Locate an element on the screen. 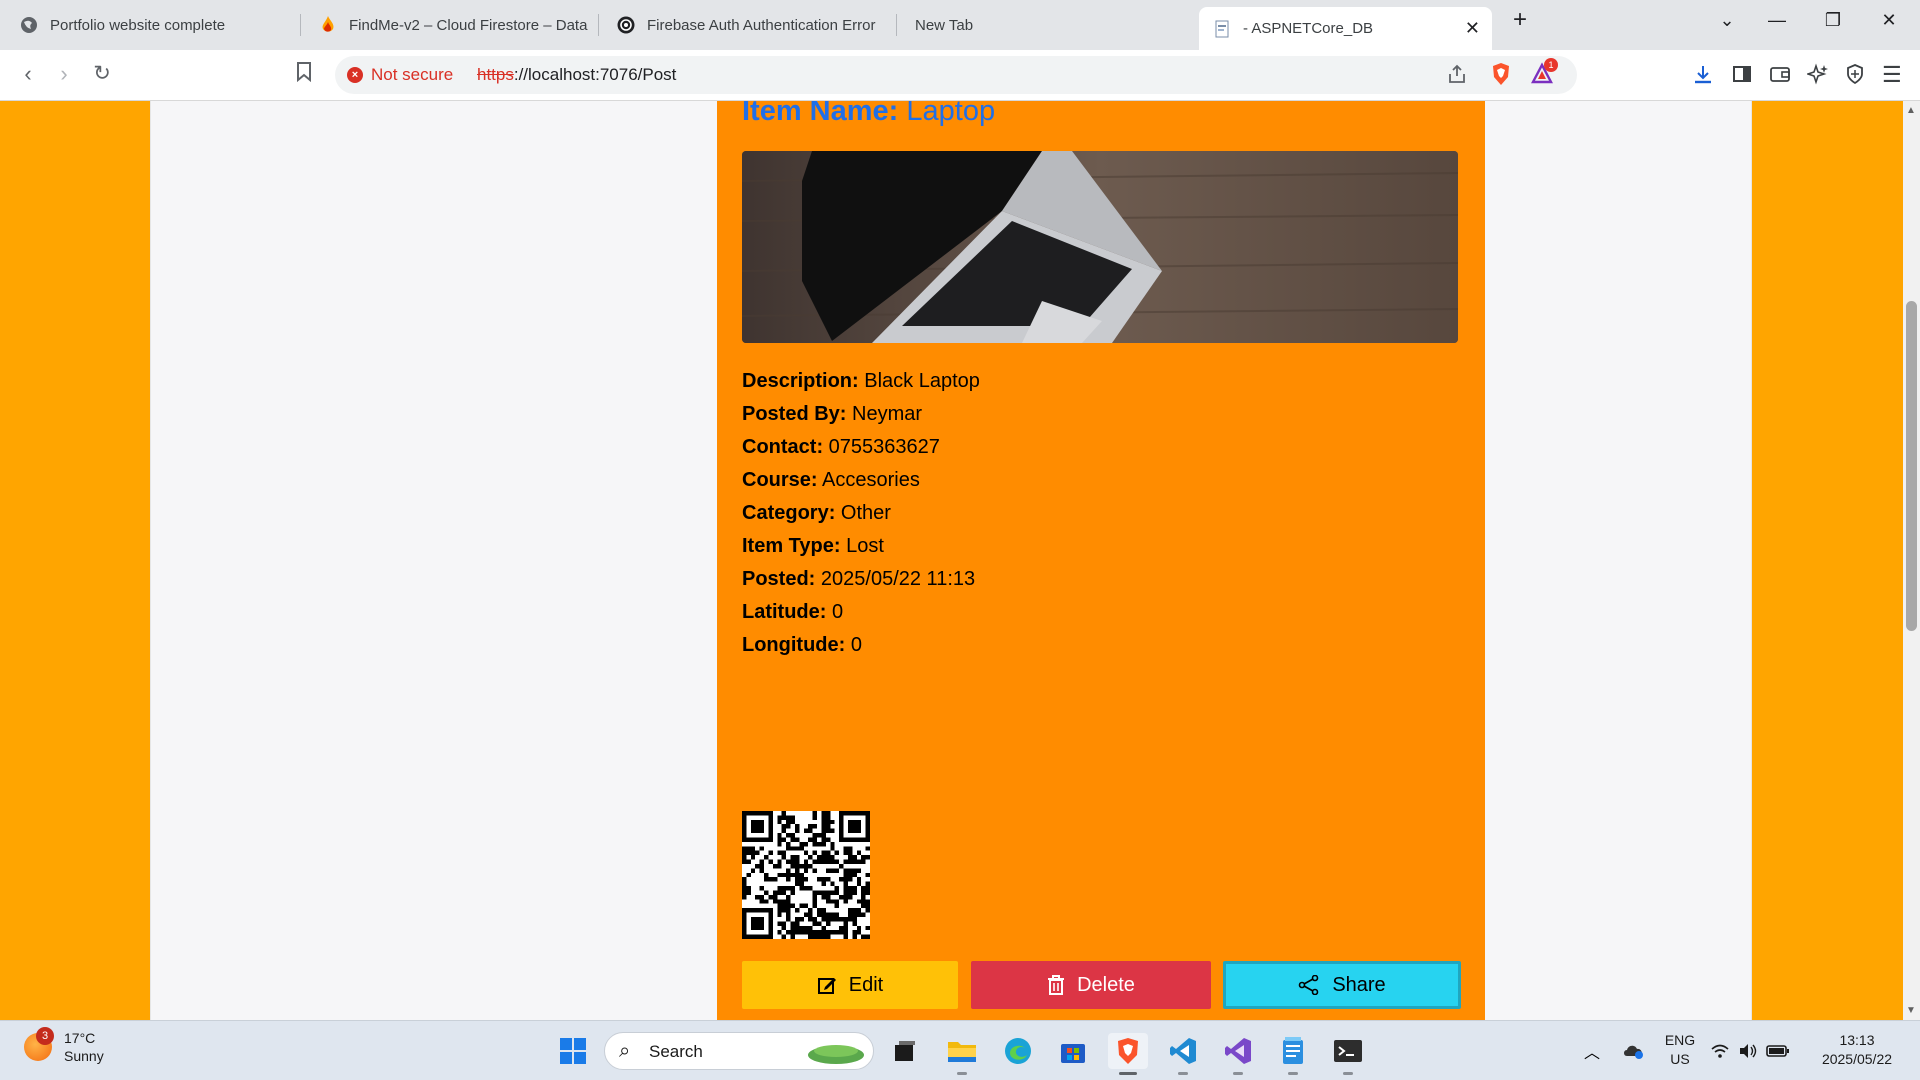  weather-widget: 3 17°C Sunny is located at coordinates (64, 1046).